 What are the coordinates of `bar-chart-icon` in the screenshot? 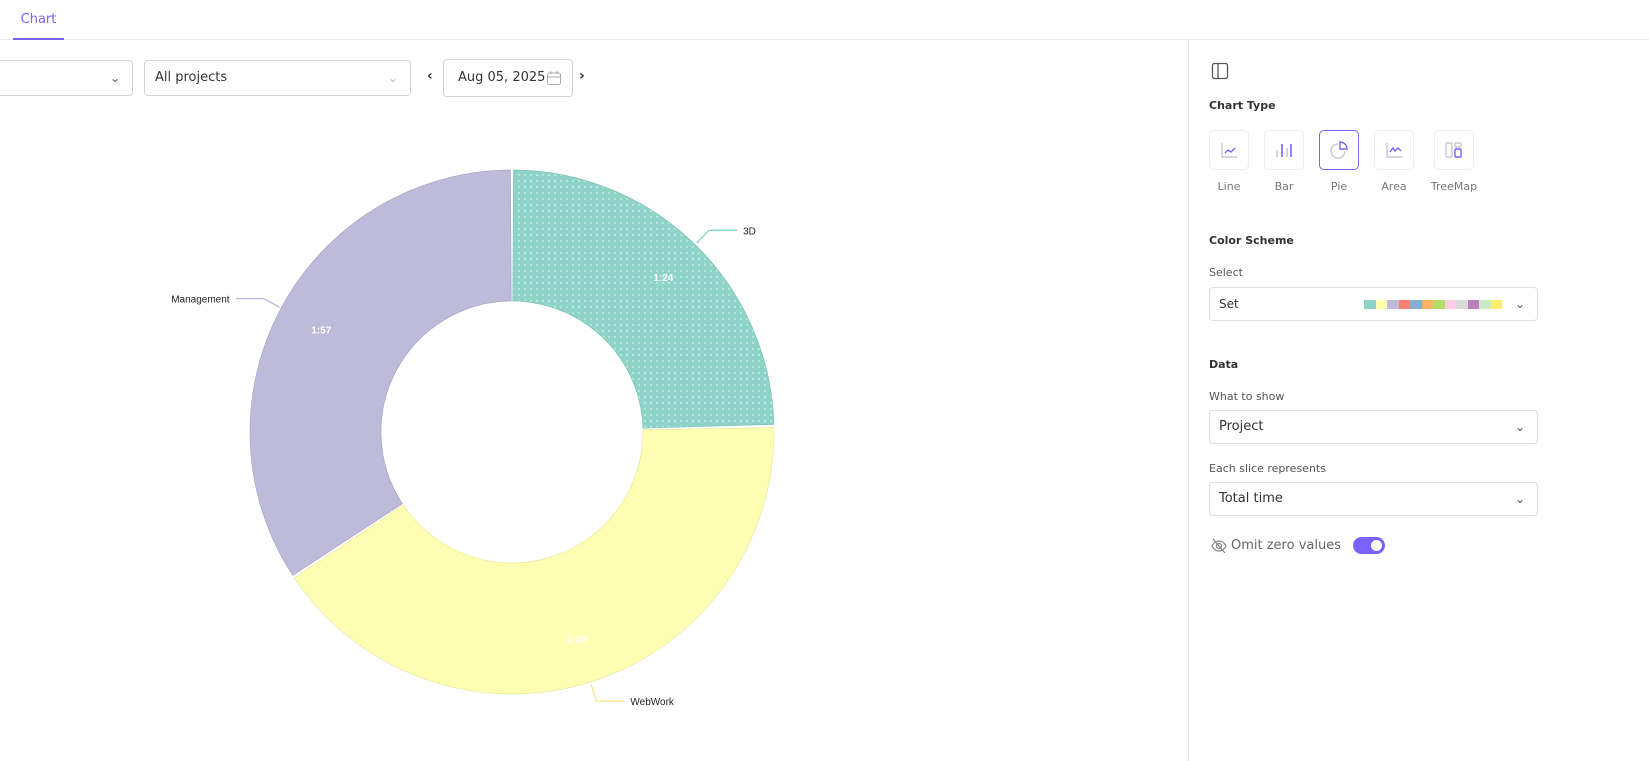 It's located at (1284, 150).